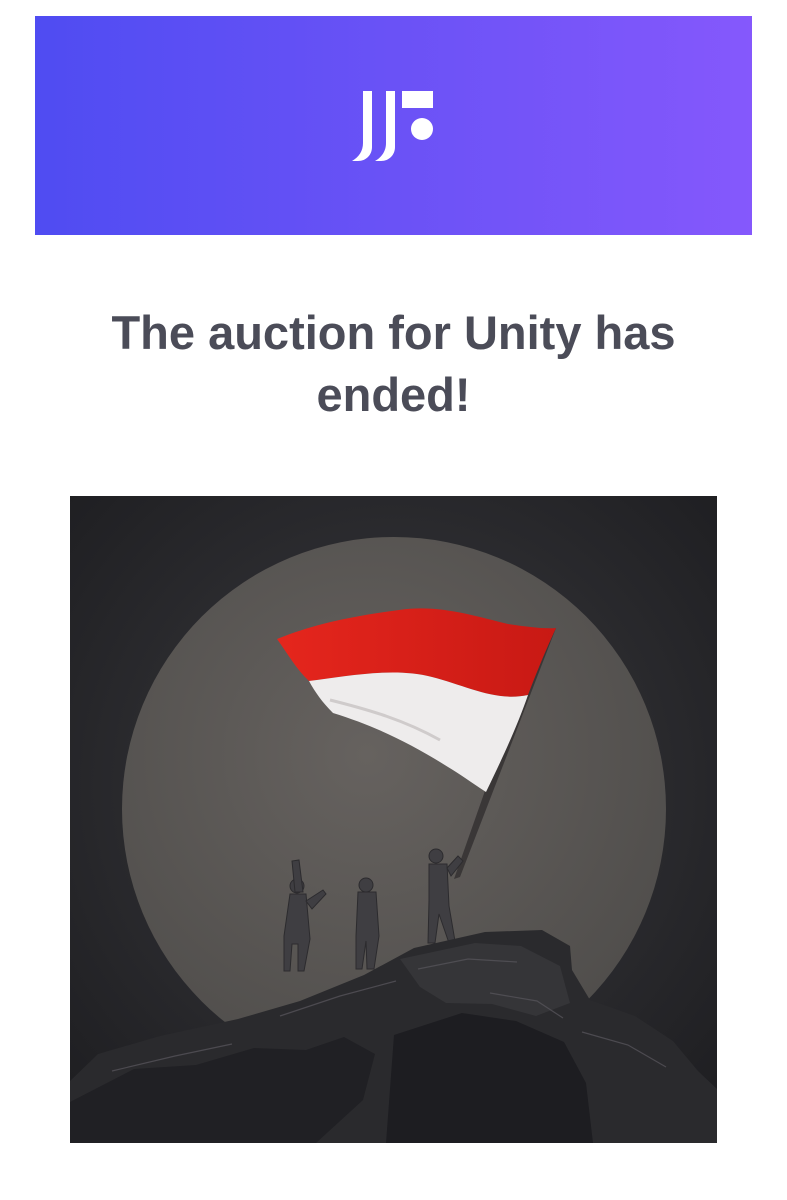 This screenshot has height=1200, width=787. What do you see at coordinates (393, 363) in the screenshot?
I see `auction-ended-headline: The auction for Unity has ended!` at bounding box center [393, 363].